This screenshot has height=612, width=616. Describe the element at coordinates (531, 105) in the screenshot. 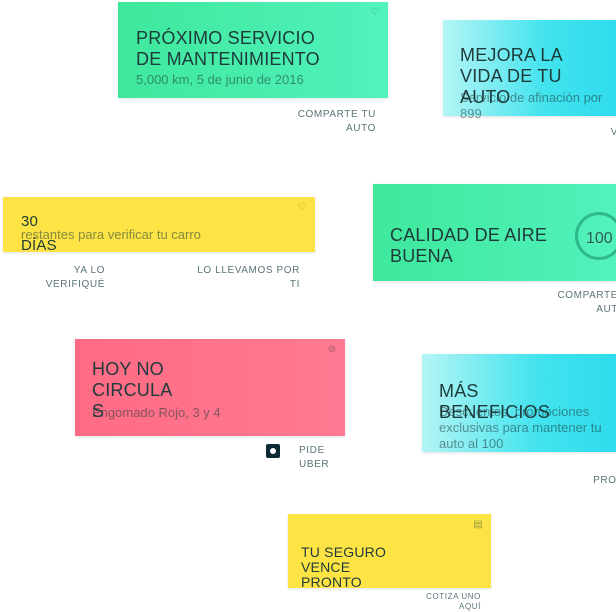

I see `improve-subtitle: Servicio de afinación por 899` at that location.